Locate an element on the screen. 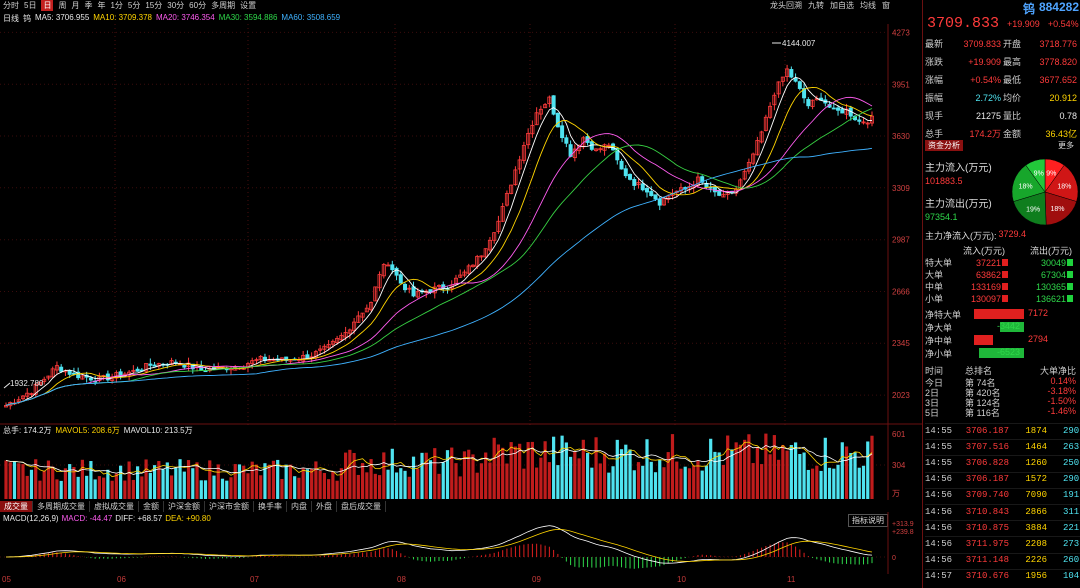 The image size is (1080, 588). period-button: 月 is located at coordinates (75, 5).